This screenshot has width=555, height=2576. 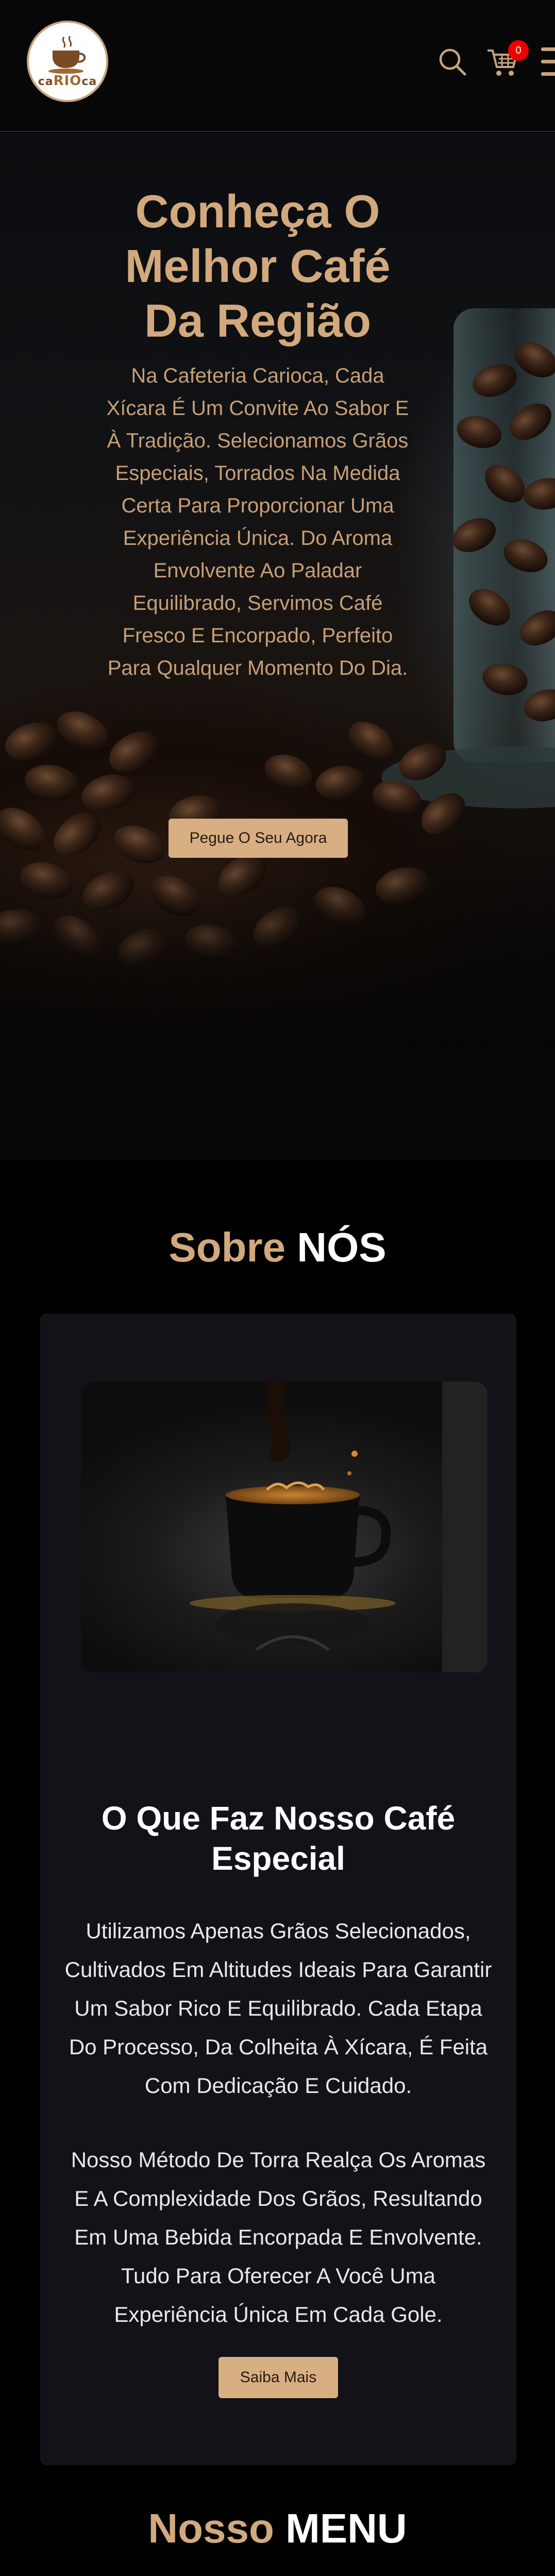 What do you see at coordinates (548, 61) in the screenshot?
I see `hamburger-menu-icon` at bounding box center [548, 61].